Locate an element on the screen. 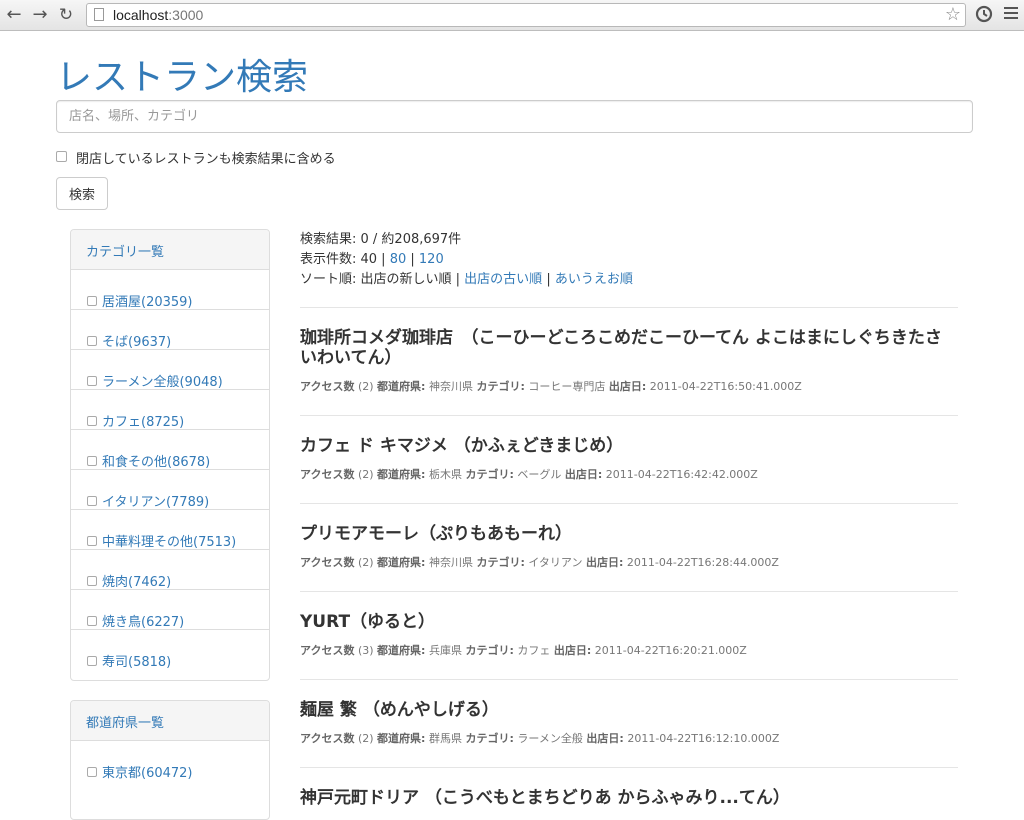 This screenshot has height=820, width=1024. category-item: 居酒屋(20359) is located at coordinates (170, 290).